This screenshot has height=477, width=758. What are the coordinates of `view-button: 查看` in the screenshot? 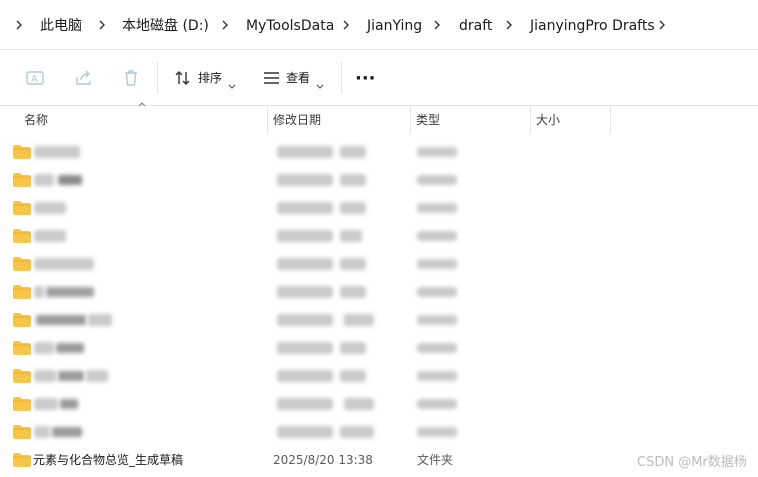 It's located at (294, 78).